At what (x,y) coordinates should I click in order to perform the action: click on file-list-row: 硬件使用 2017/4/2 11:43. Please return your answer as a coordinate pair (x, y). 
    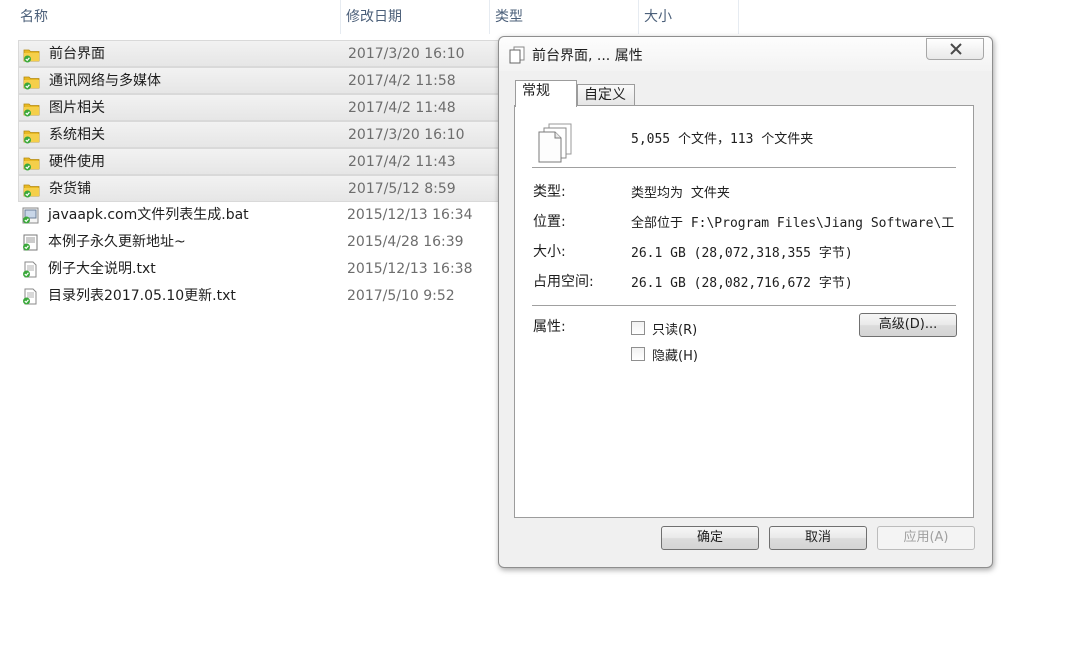
    Looking at the image, I should click on (258, 161).